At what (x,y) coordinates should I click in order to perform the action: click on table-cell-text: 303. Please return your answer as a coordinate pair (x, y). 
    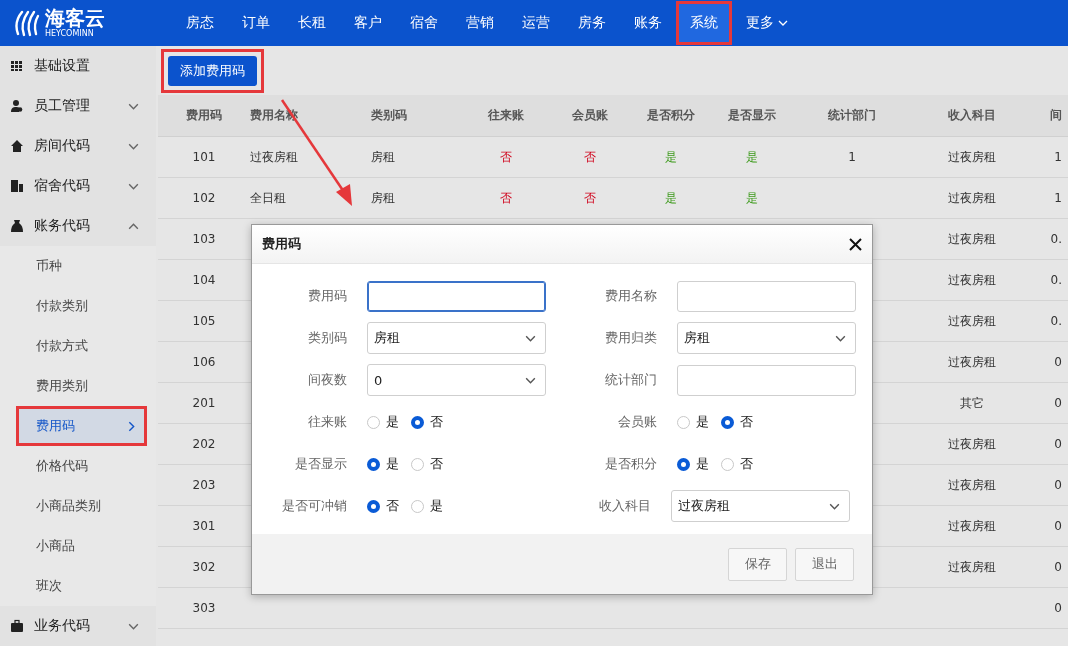
    Looking at the image, I should click on (204, 608).